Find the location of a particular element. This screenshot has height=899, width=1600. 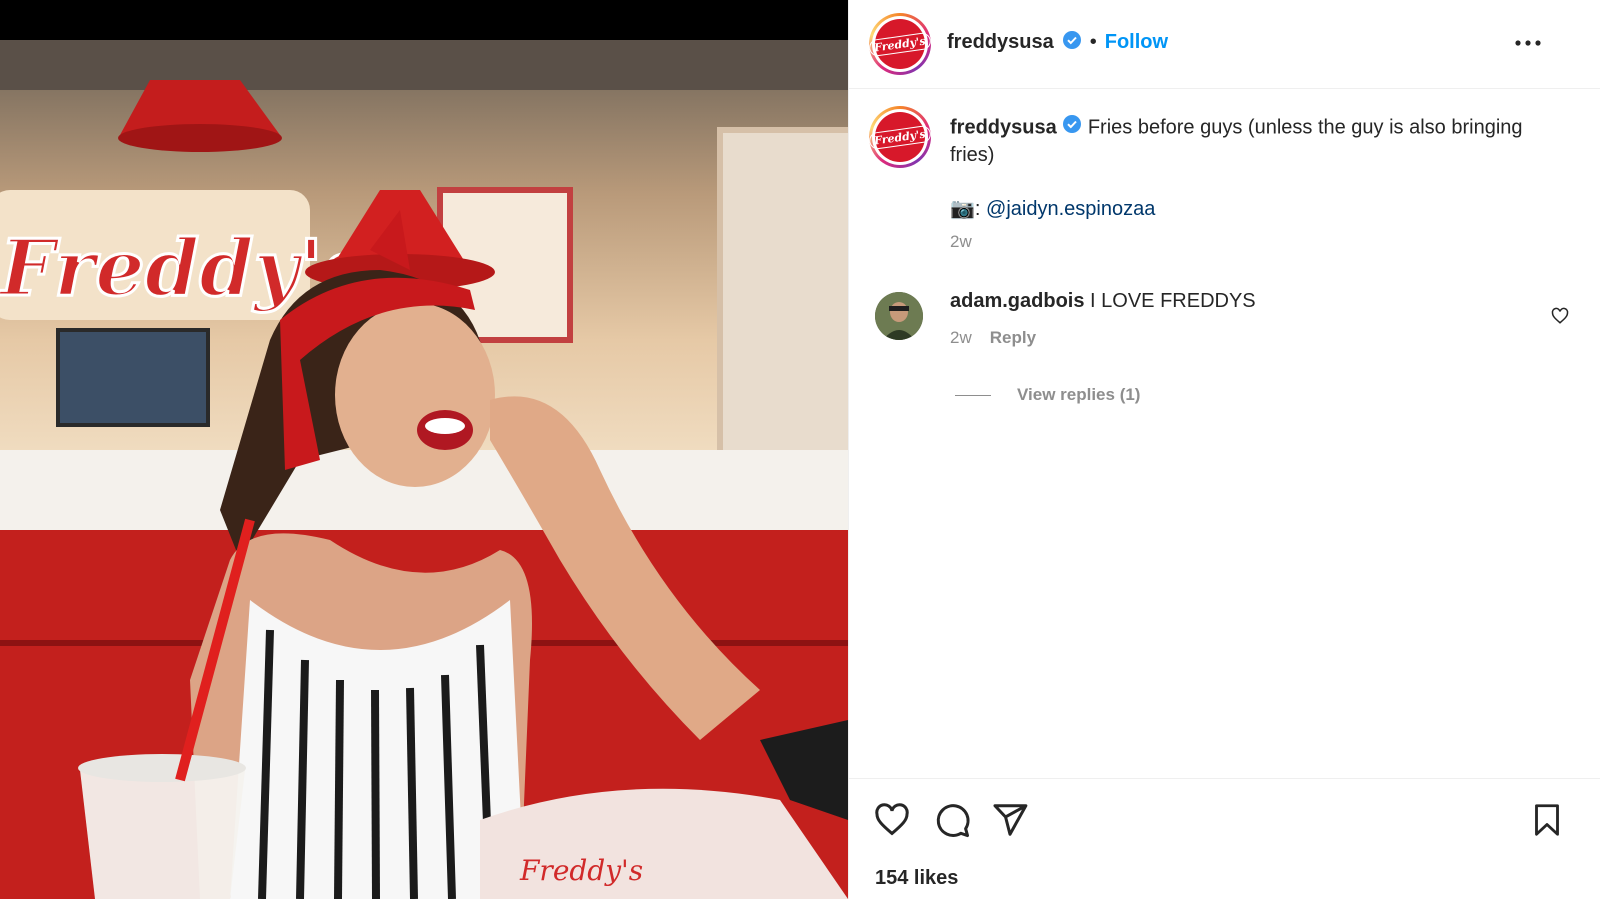

caption-timestamp: 2w is located at coordinates (961, 242).